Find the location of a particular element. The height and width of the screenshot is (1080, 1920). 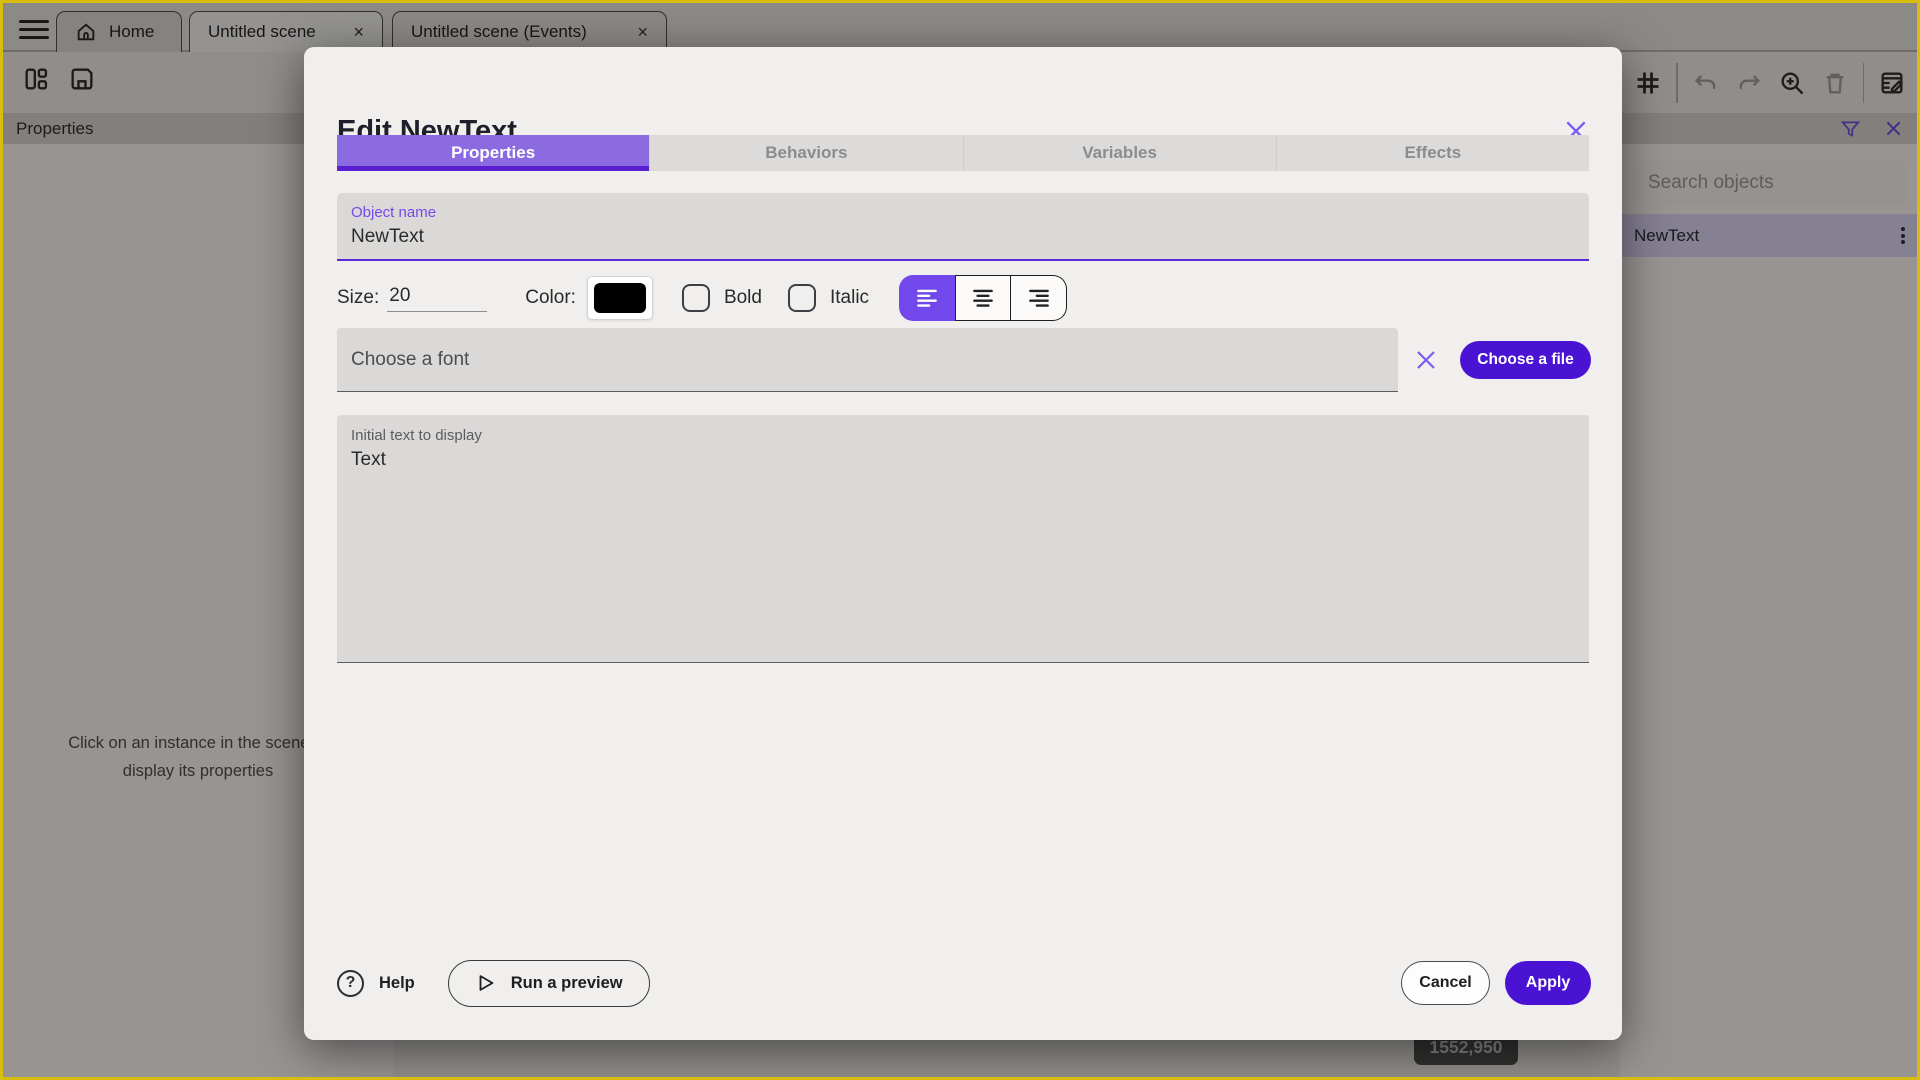

choose-file-button: Choose a file is located at coordinates (1525, 360).